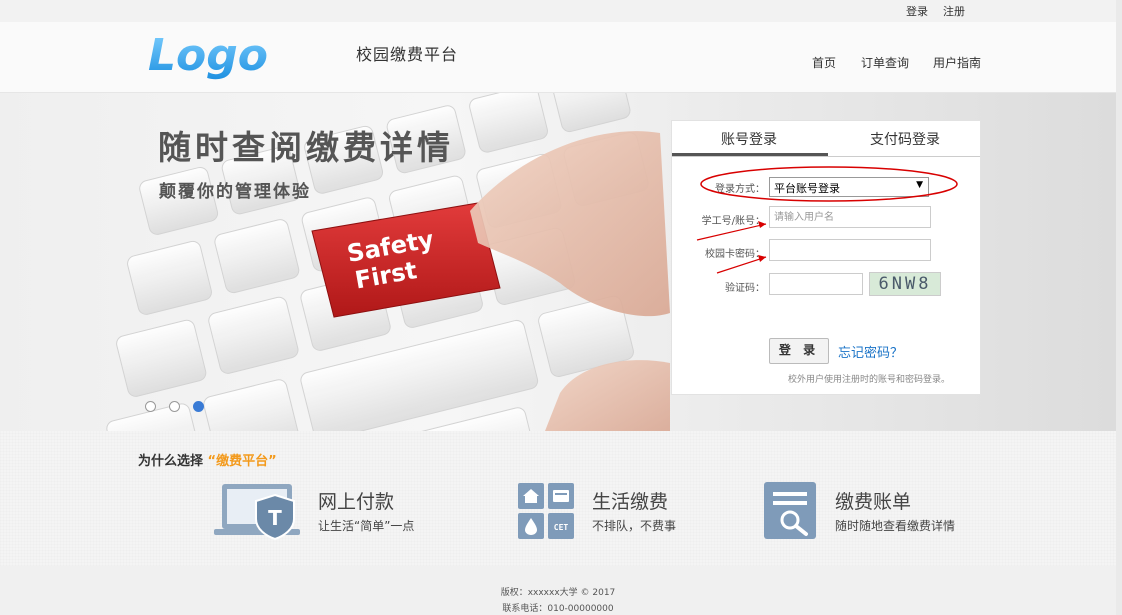  What do you see at coordinates (868, 380) in the screenshot?
I see `external-user-hint: 校外用户使用注册时的账号和密码登录。` at bounding box center [868, 380].